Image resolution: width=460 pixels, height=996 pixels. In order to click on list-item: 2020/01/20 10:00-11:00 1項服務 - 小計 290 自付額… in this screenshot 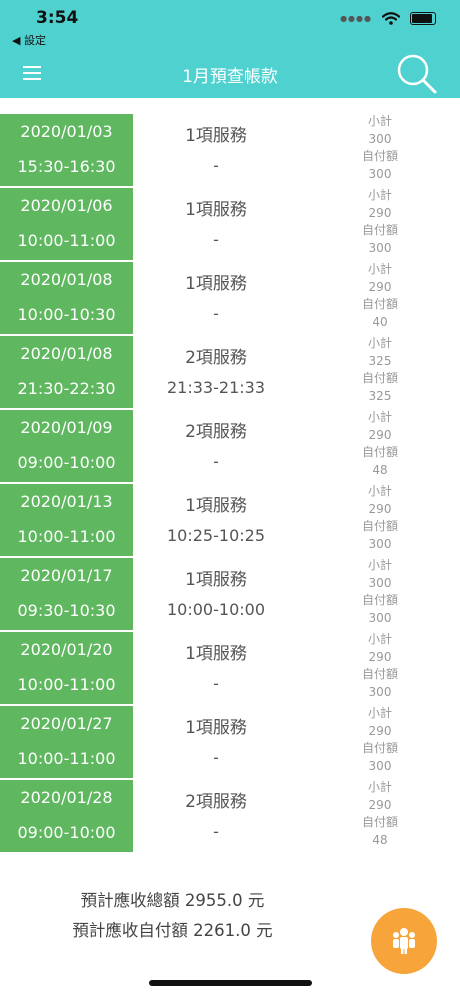, I will do `click(230, 668)`.